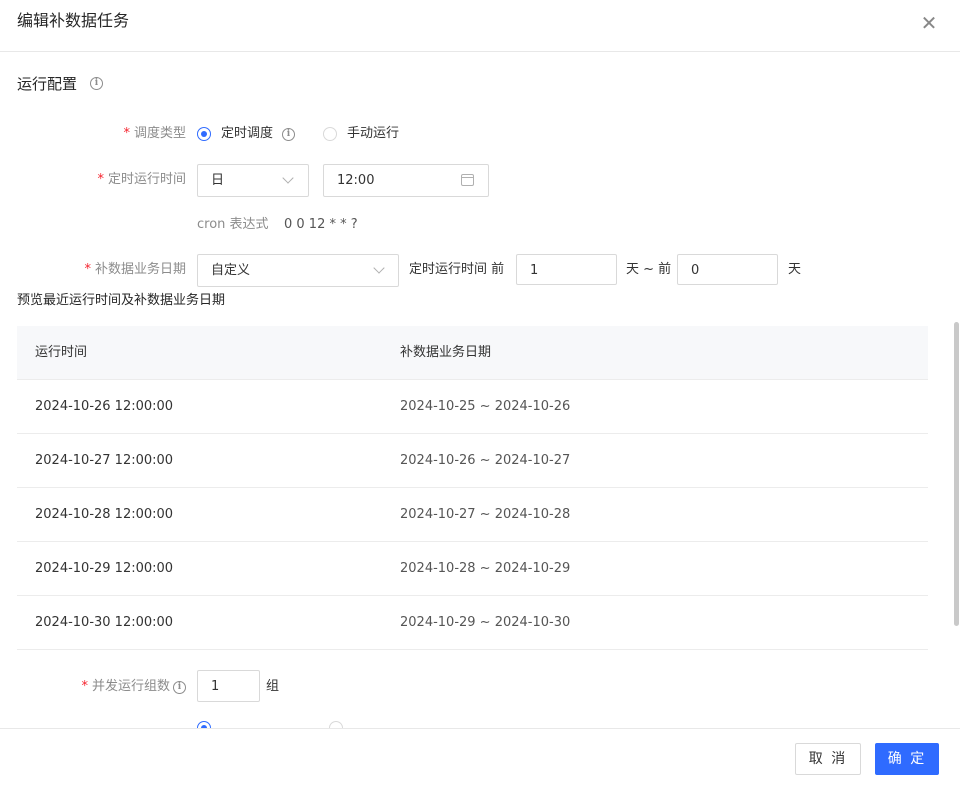 The image size is (960, 789). Describe the element at coordinates (446, 352) in the screenshot. I see `column-header: 补数据业务日期` at that location.